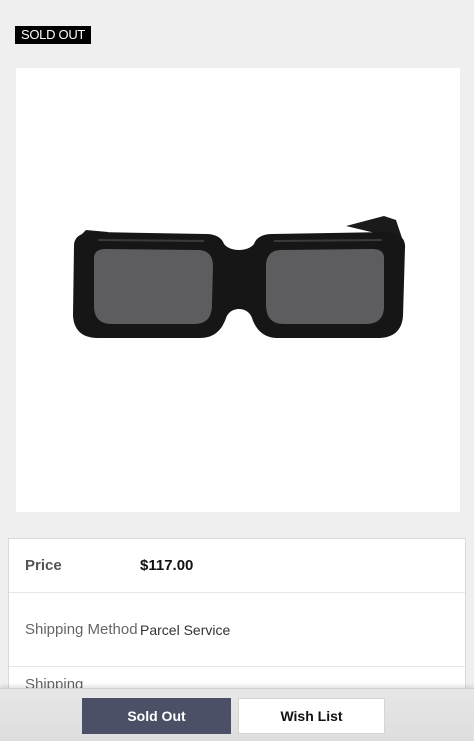 The height and width of the screenshot is (741, 474). Describe the element at coordinates (311, 716) in the screenshot. I see `wish-list-button: Wish List` at that location.